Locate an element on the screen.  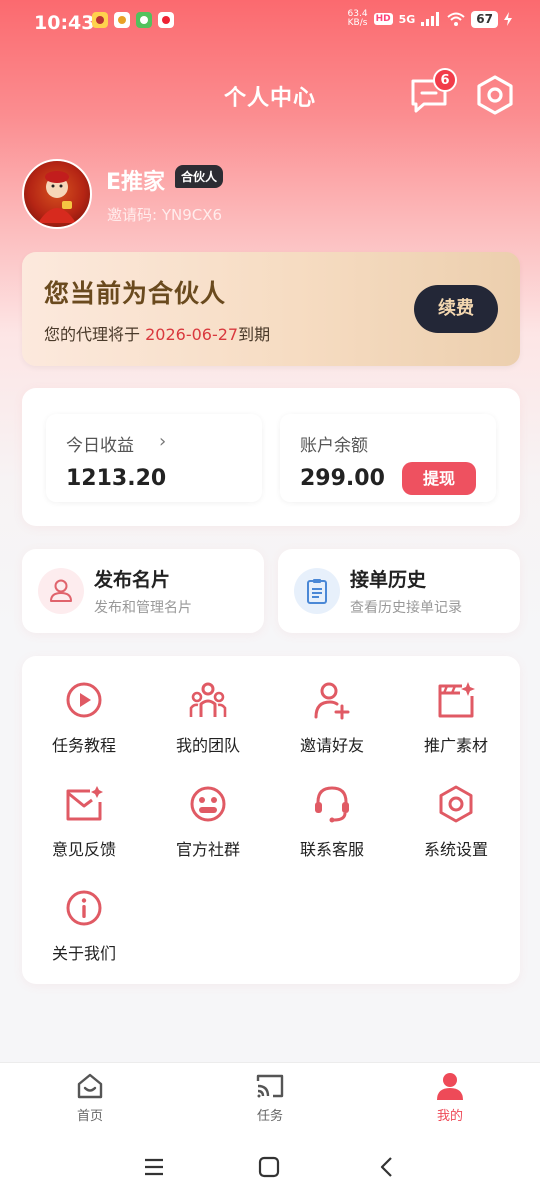
menu-item-customer-service: 联系客服 is located at coordinates (332, 834).